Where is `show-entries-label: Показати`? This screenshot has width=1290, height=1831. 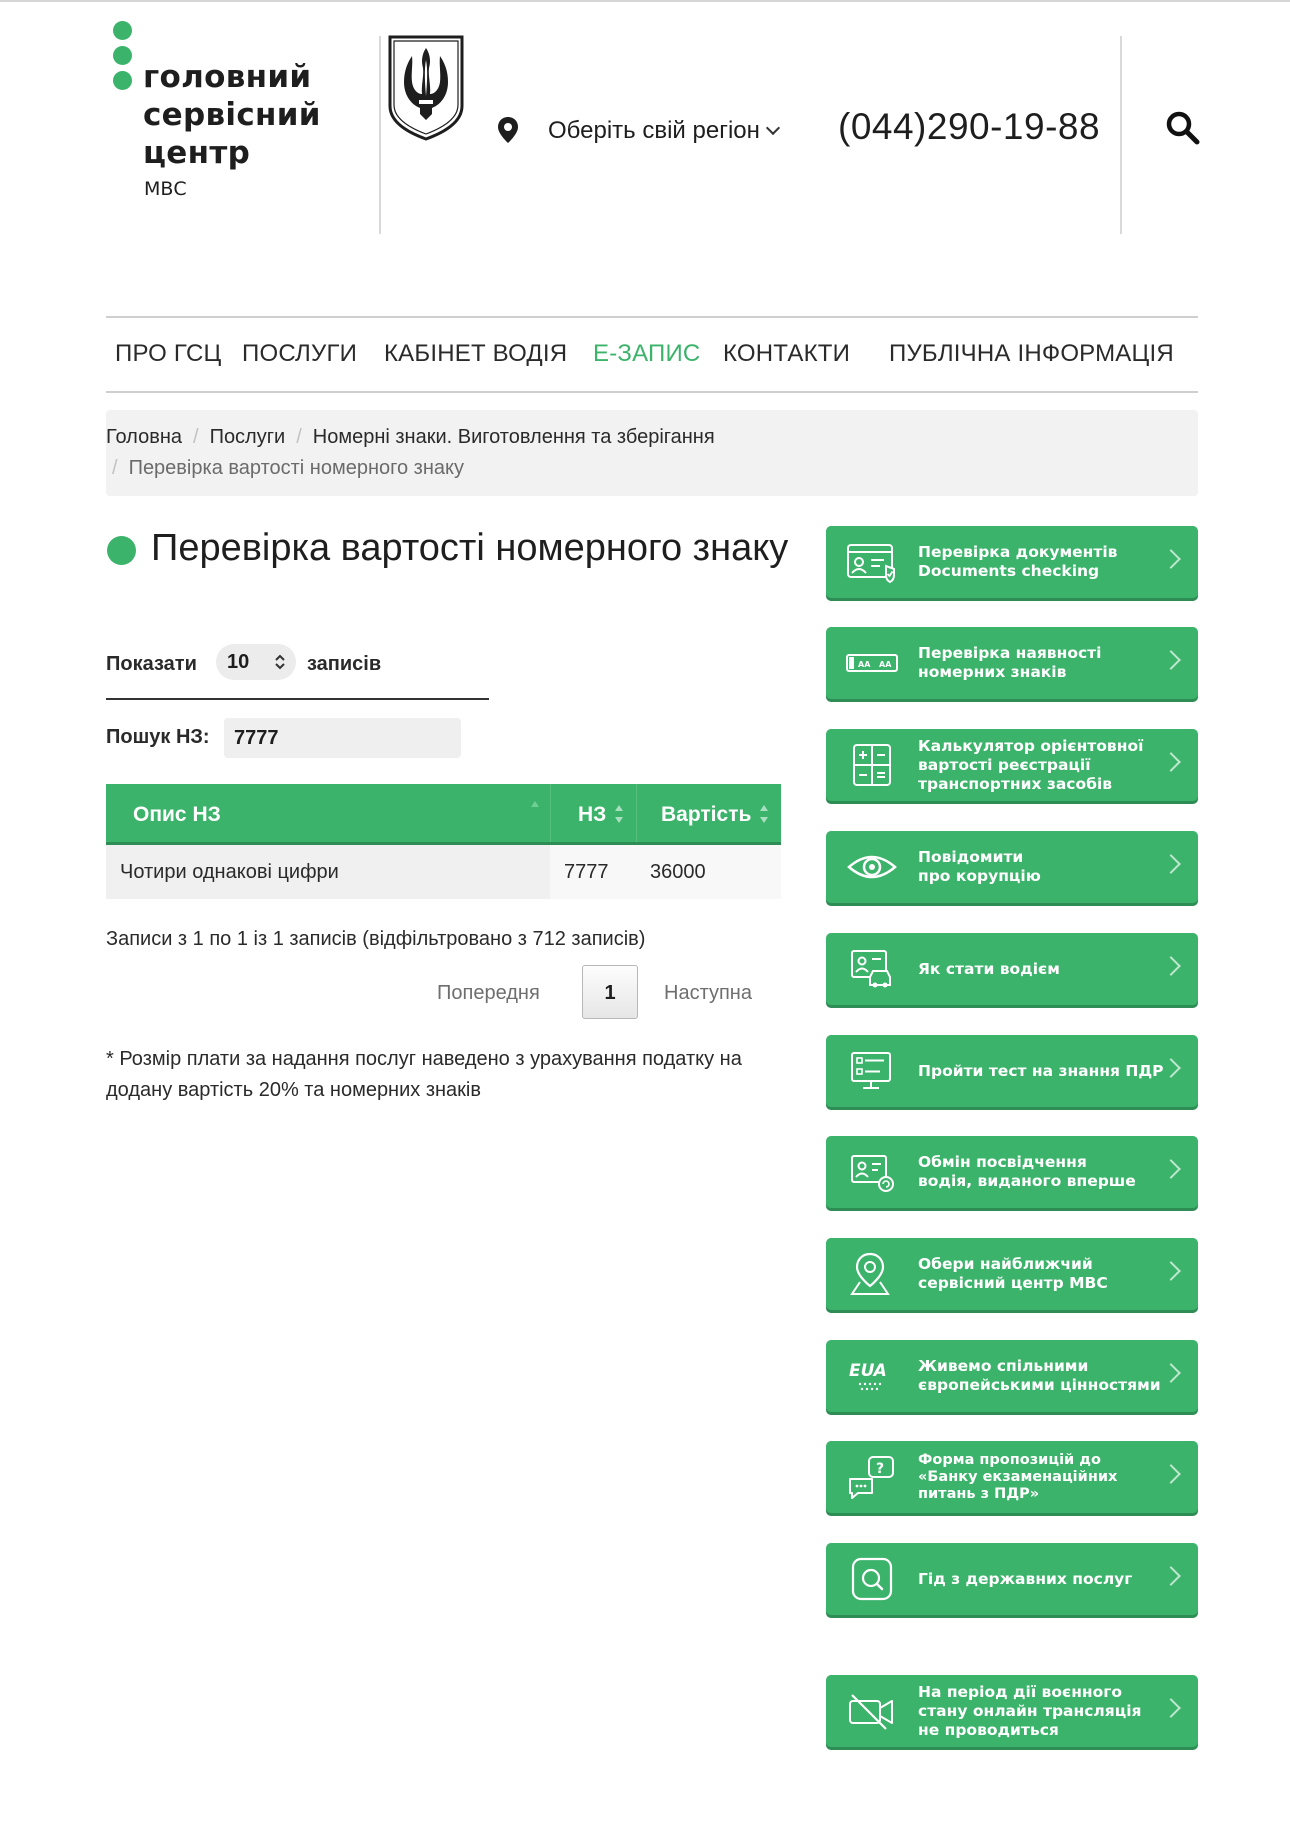 show-entries-label: Показати is located at coordinates (151, 664).